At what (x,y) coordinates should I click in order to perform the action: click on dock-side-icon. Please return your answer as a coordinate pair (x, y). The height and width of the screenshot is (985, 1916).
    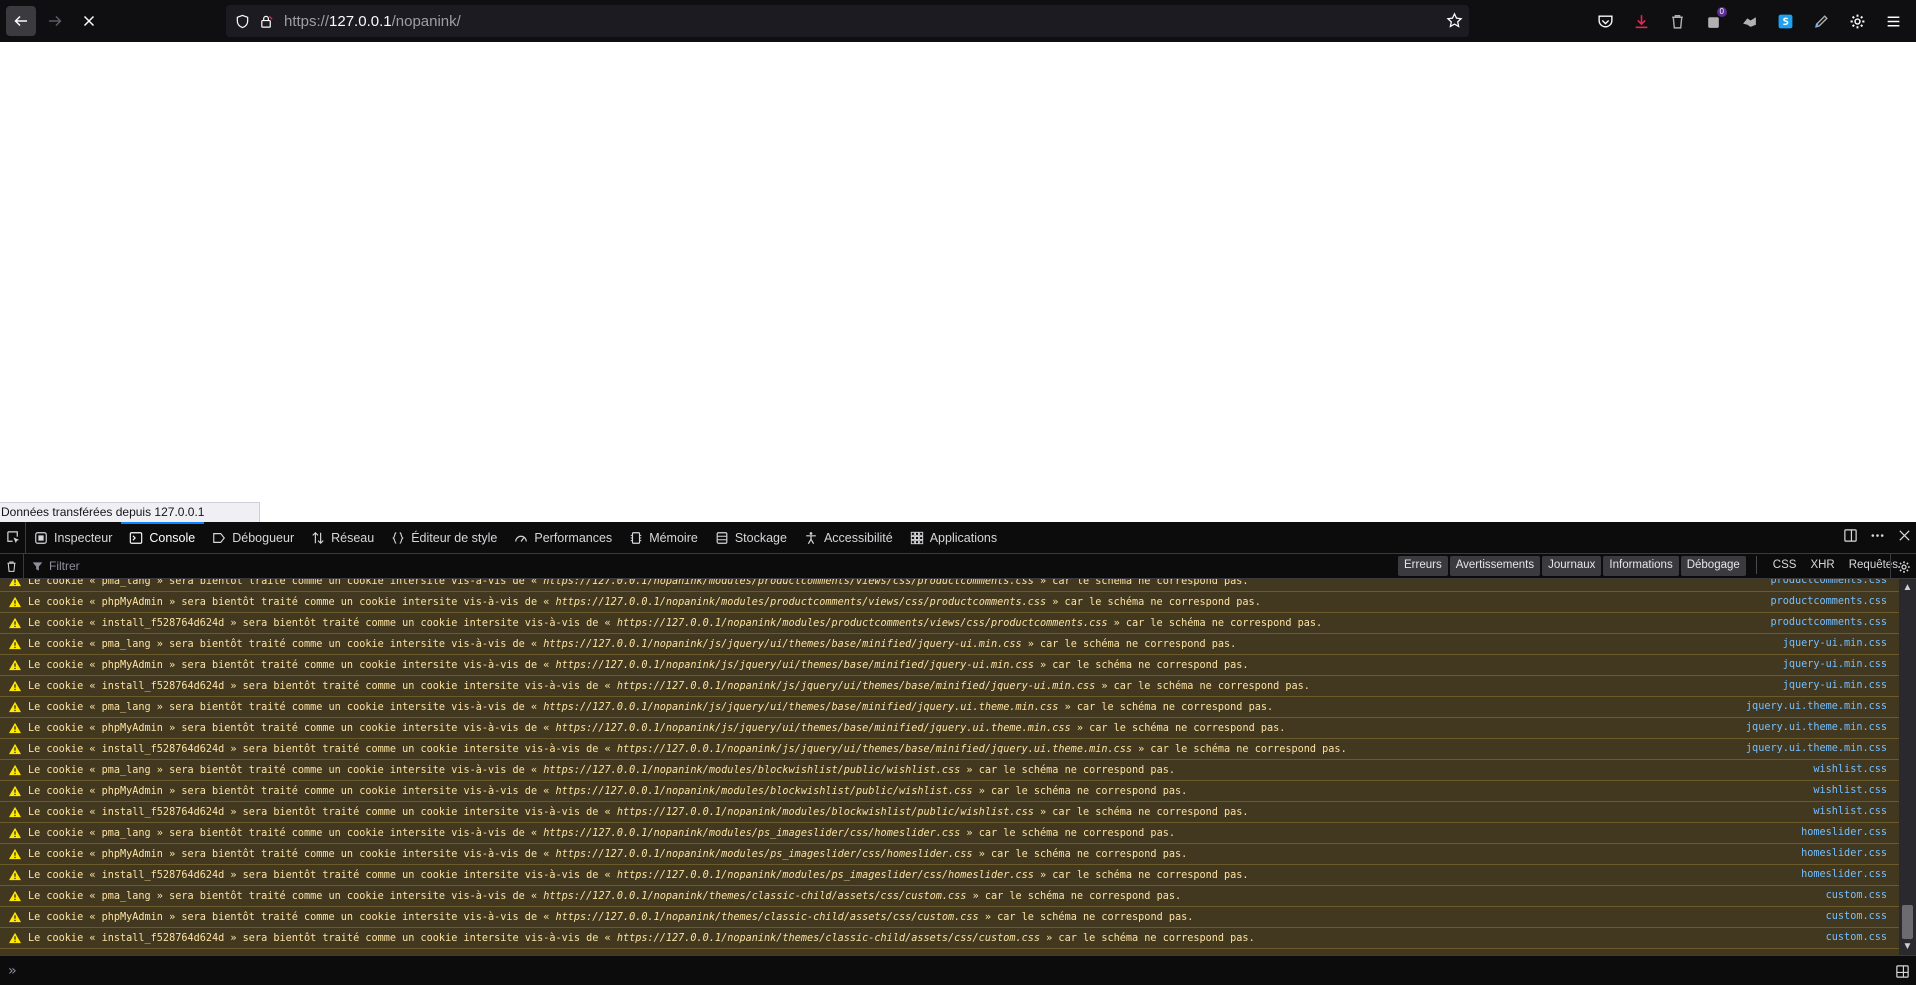
    Looking at the image, I should click on (1850, 538).